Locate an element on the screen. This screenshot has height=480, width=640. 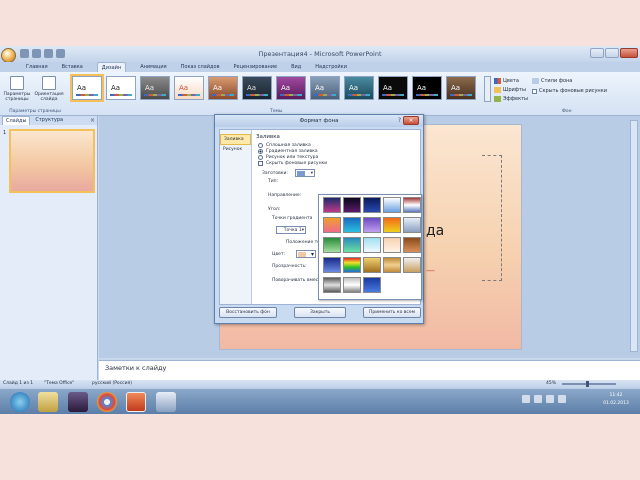
category-fill: Заливка is located at coordinates (235, 139).